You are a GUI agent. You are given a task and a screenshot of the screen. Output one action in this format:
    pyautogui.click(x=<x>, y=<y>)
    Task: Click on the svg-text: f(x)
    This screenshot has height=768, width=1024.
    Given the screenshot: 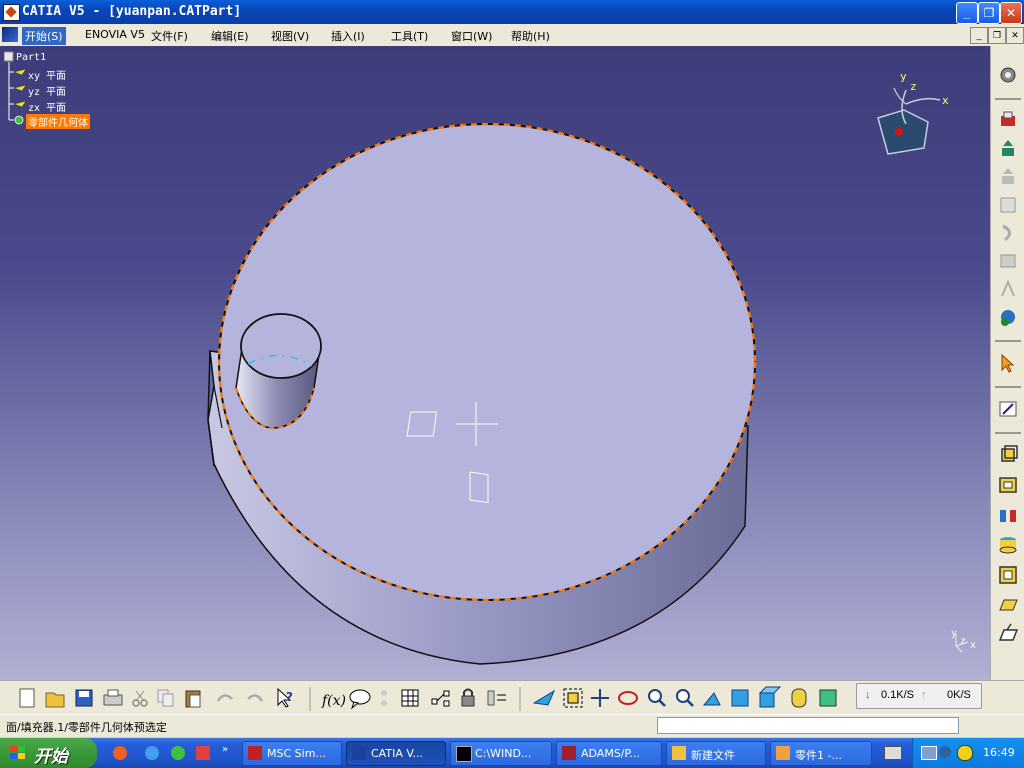 What is the action you would take?
    pyautogui.click(x=333, y=701)
    